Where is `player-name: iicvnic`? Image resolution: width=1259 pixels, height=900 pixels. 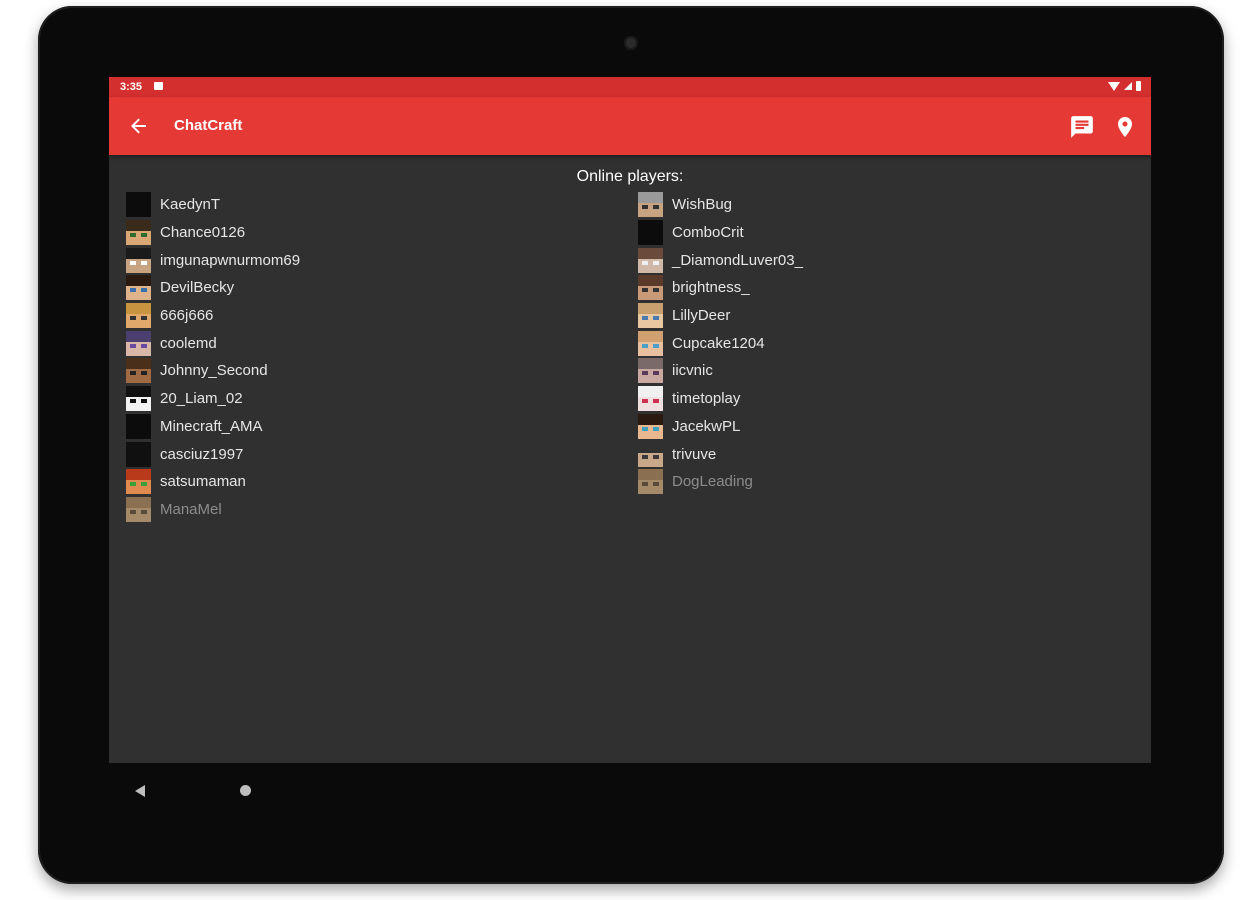
player-name: iicvnic is located at coordinates (692, 371).